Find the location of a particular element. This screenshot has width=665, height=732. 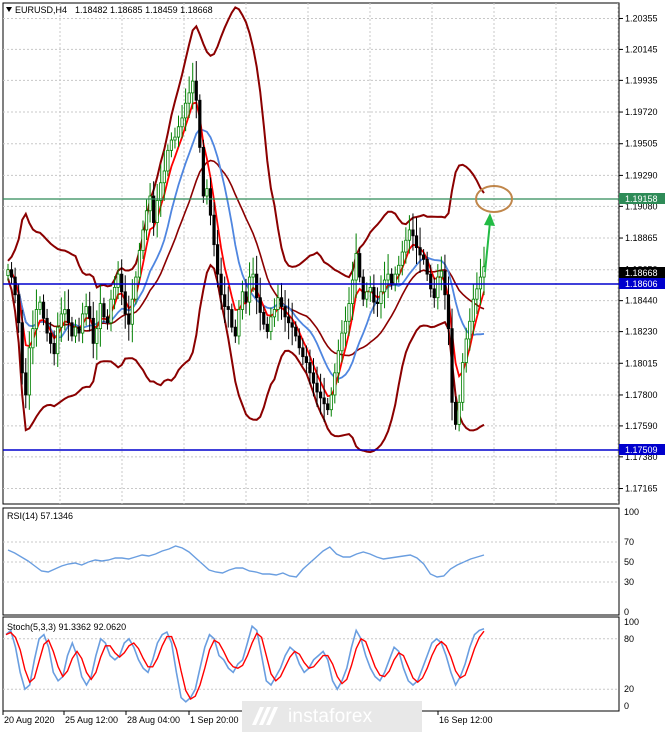

price-tick-label: 1.20355 is located at coordinates (641, 18).